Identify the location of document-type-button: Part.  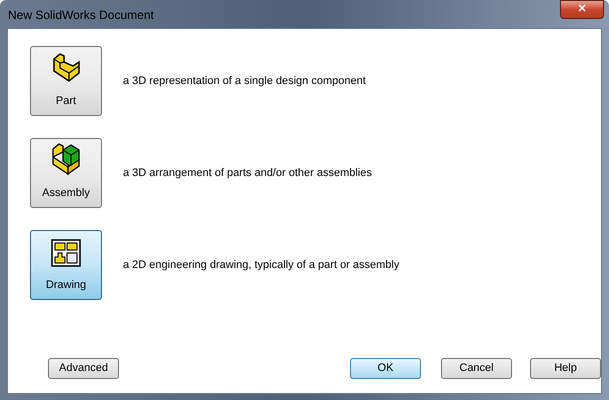
(66, 81).